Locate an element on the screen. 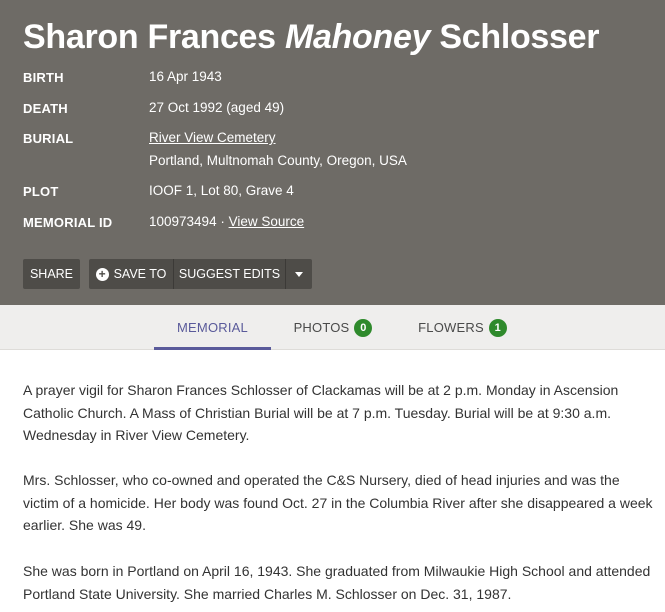  flowers-count-badge: 1 is located at coordinates (497, 327).